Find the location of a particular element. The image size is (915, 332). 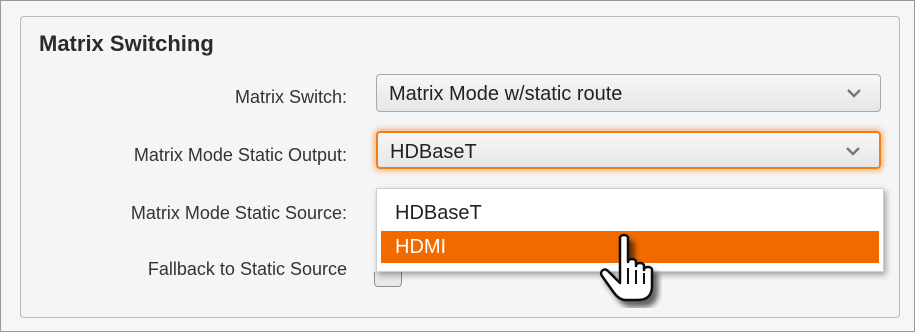

matrix-mode-static-output-label: Matrix Mode Static Output: is located at coordinates (240, 155).